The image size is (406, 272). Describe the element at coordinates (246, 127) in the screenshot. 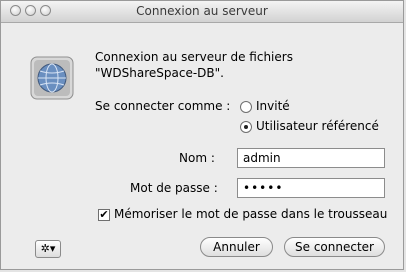

I see `radio-registered-user` at that location.